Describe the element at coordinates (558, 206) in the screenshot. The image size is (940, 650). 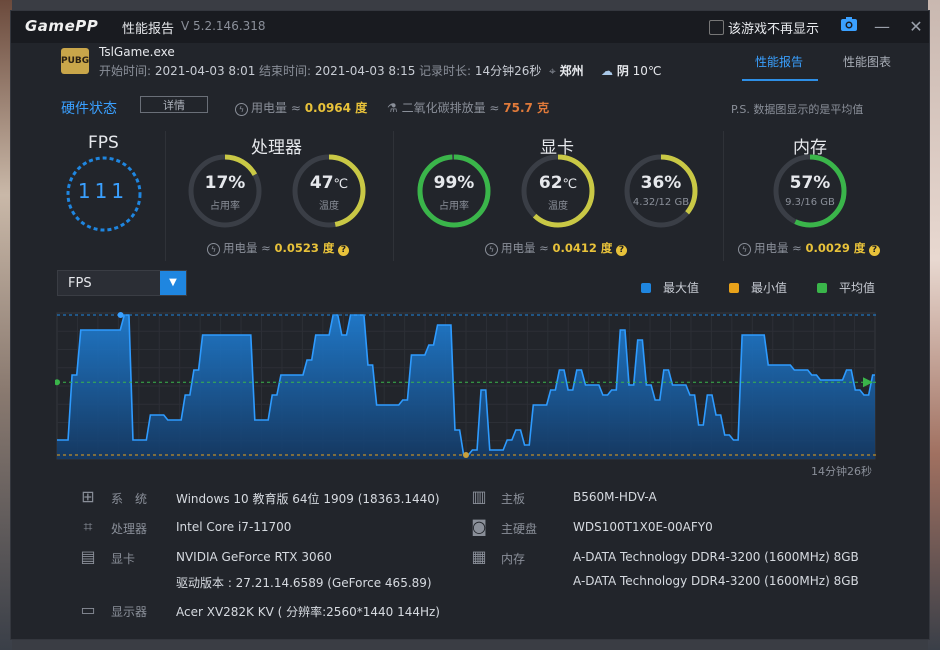
I see `gpu-temp-label: 温度` at that location.